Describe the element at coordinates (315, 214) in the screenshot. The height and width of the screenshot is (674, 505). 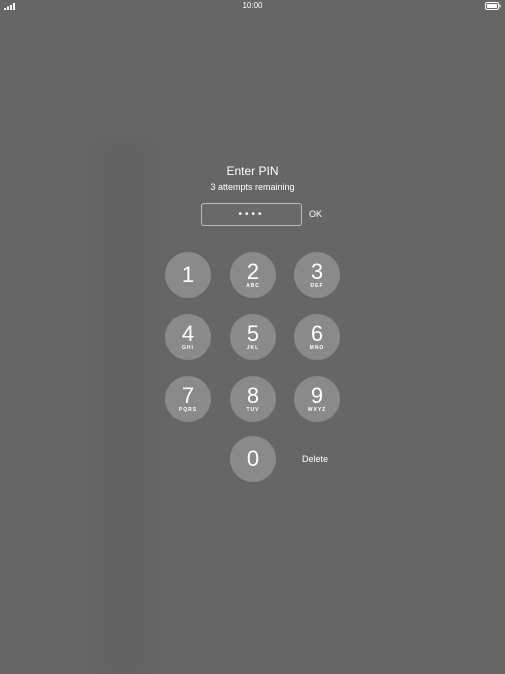
I see `ok-button: OK` at that location.